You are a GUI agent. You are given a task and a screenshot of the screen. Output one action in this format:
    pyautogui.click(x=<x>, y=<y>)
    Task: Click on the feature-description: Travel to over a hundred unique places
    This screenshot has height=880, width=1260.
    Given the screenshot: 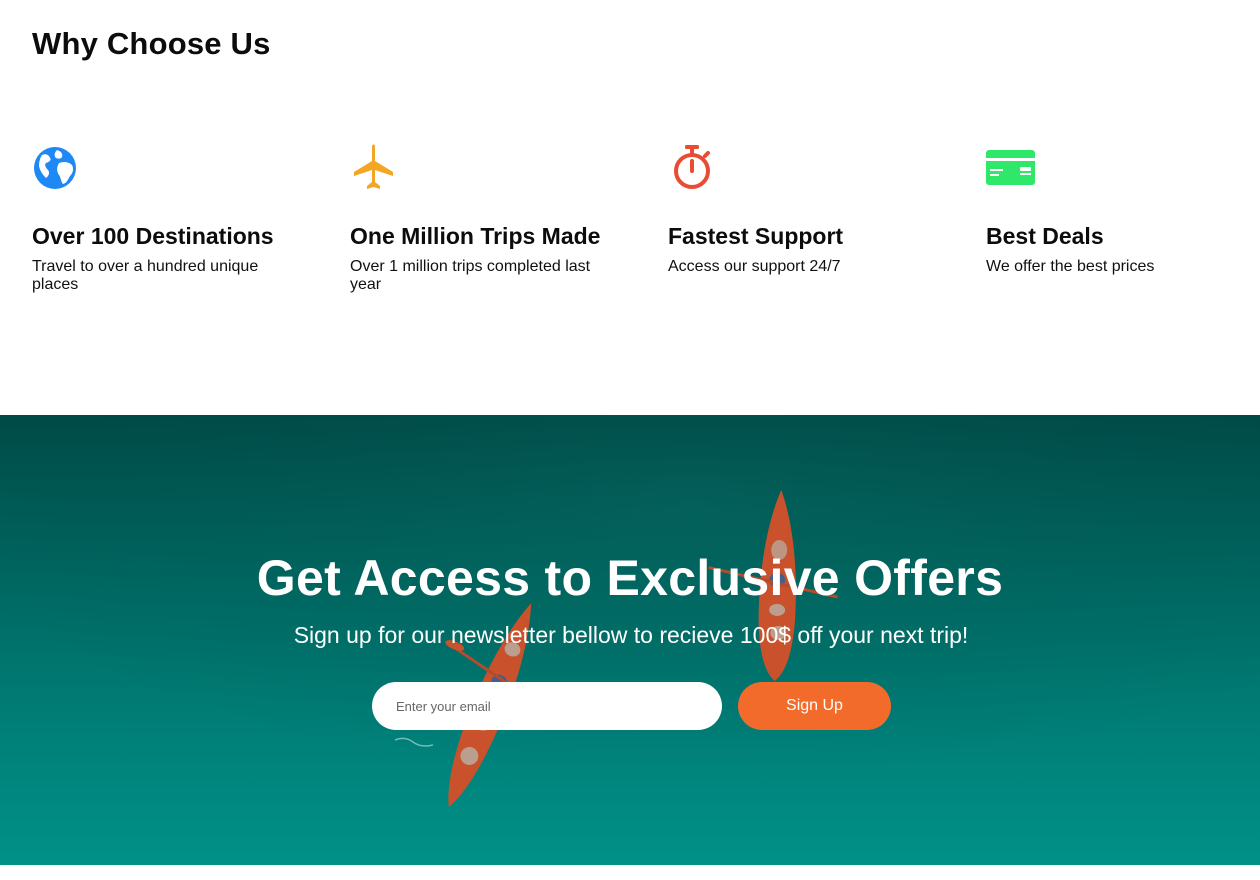 What is the action you would take?
    pyautogui.click(x=145, y=275)
    